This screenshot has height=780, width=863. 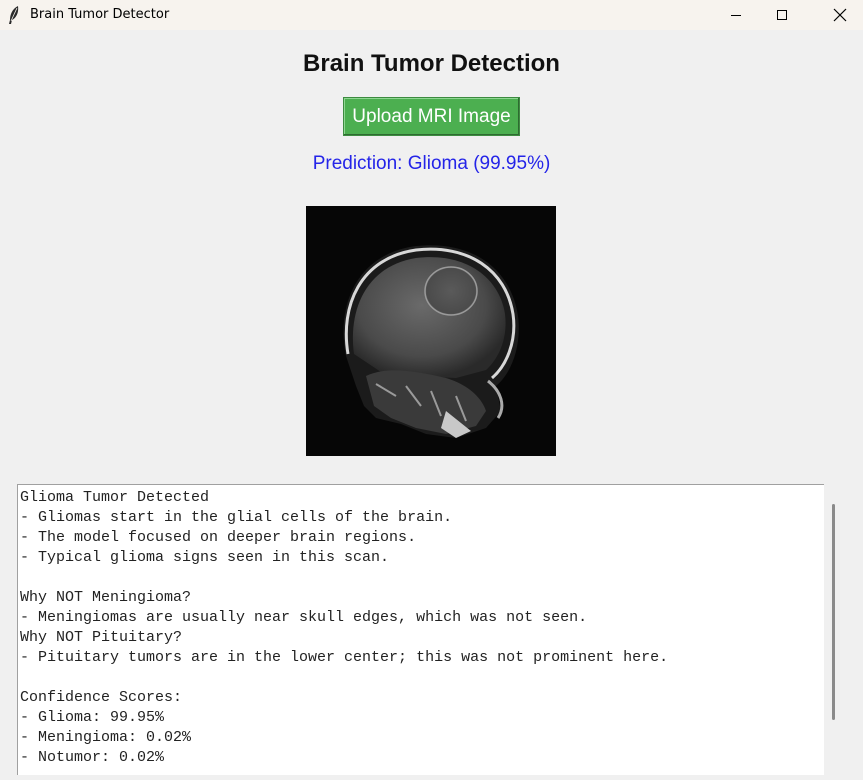 I want to click on report-line: - Notumor: 0.02%, so click(x=92, y=757).